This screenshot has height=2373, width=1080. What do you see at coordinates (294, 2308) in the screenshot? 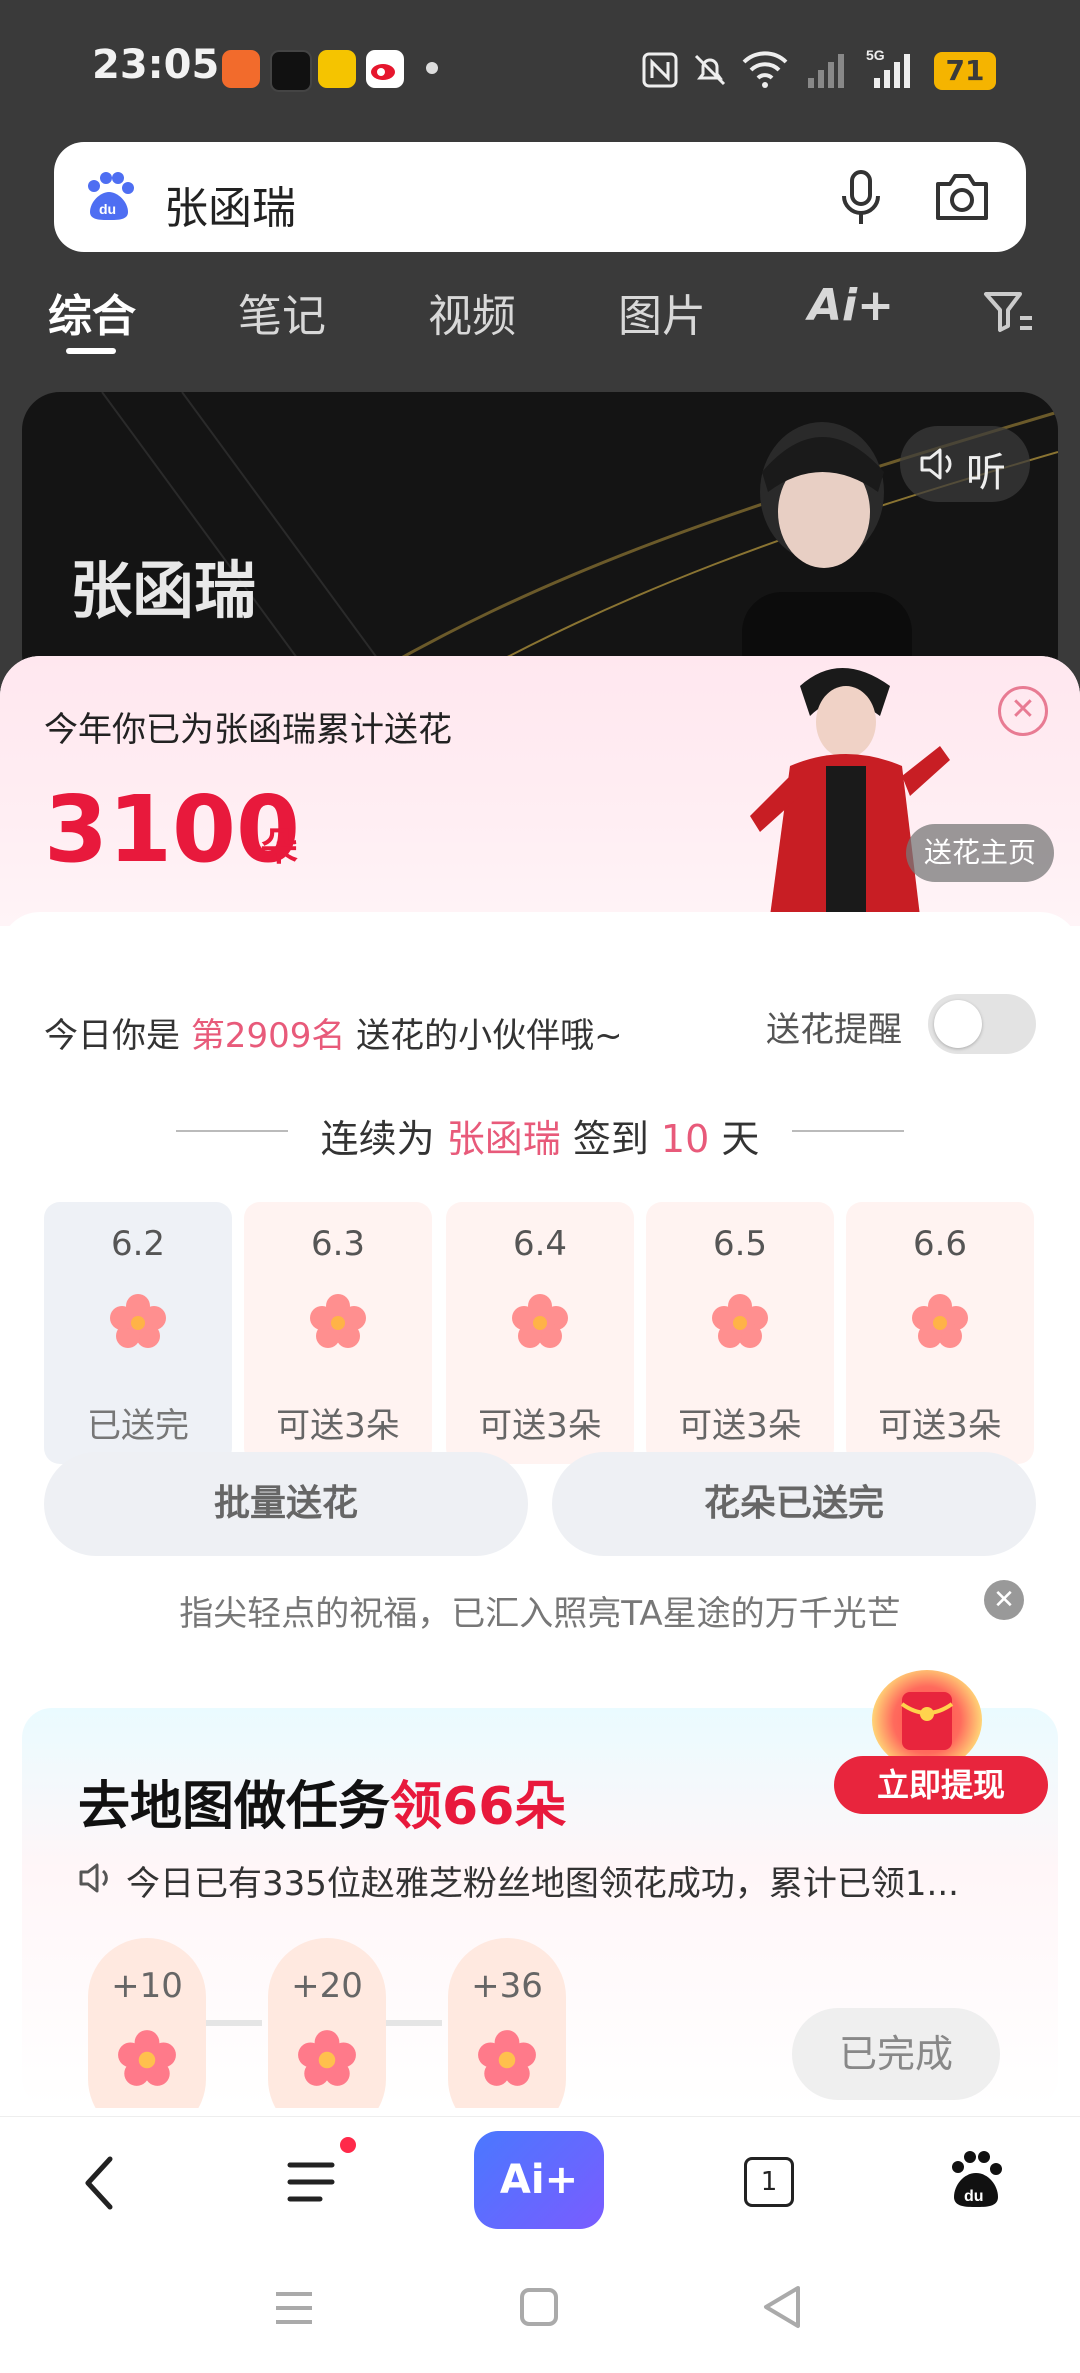
I see `recent-apps-icon` at bounding box center [294, 2308].